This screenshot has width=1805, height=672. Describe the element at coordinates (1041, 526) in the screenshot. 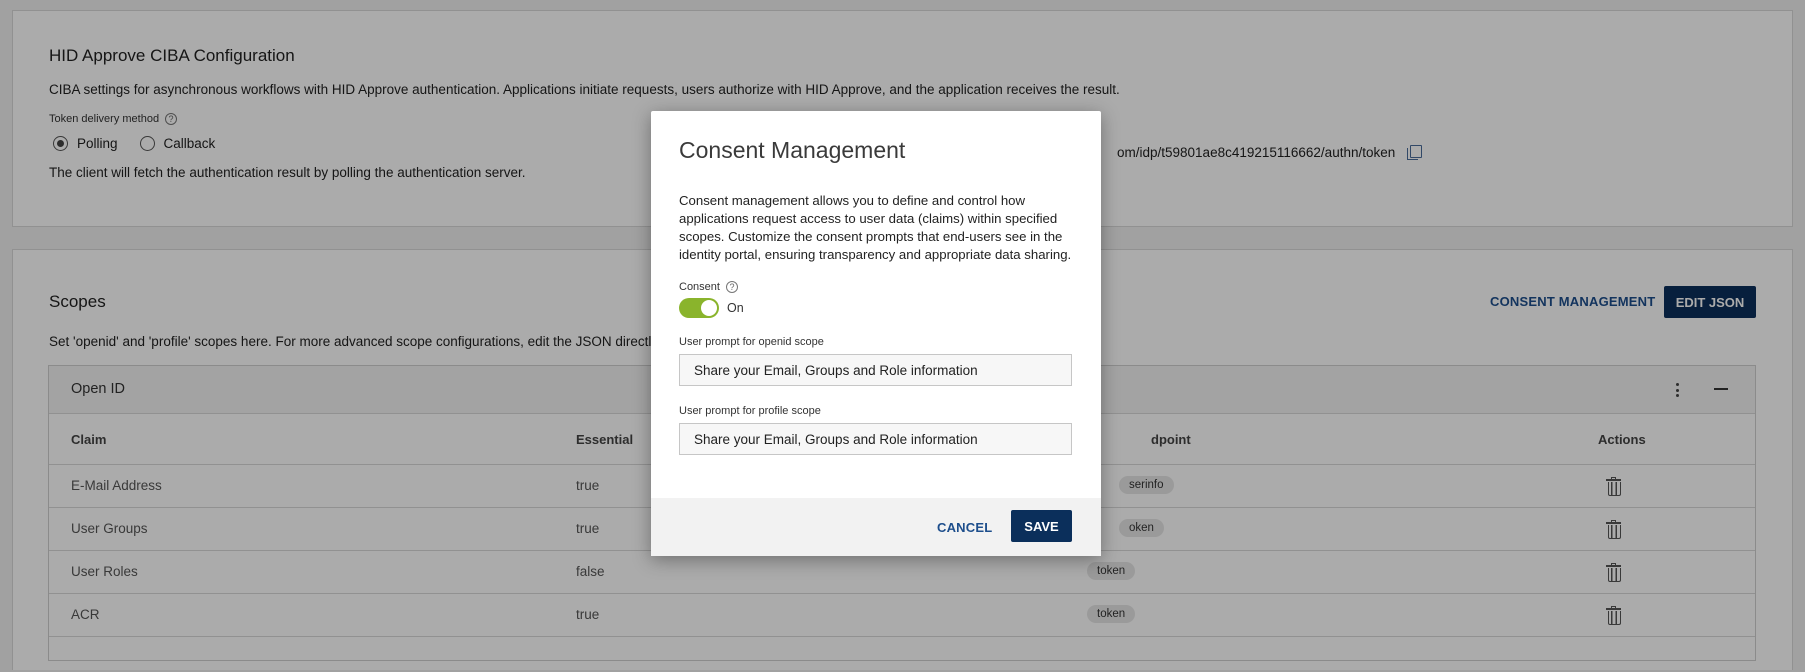

I see `save-button: SAVE` at that location.